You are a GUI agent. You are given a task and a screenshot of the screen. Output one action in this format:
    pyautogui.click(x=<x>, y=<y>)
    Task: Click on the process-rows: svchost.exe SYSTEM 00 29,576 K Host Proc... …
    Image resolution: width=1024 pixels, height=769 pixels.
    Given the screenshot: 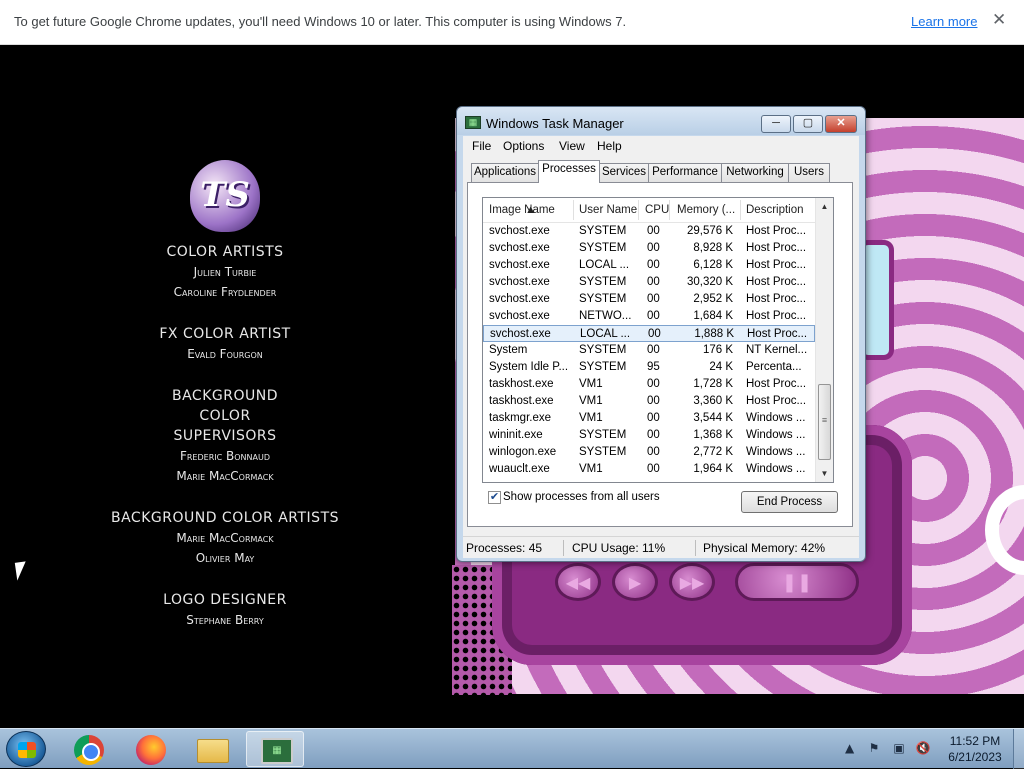 What is the action you would take?
    pyautogui.click(x=649, y=350)
    